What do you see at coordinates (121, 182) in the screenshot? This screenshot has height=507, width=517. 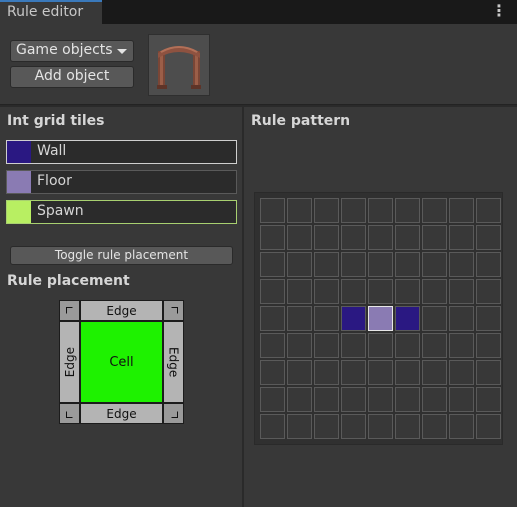 I see `tile-row-floor: Floor` at bounding box center [121, 182].